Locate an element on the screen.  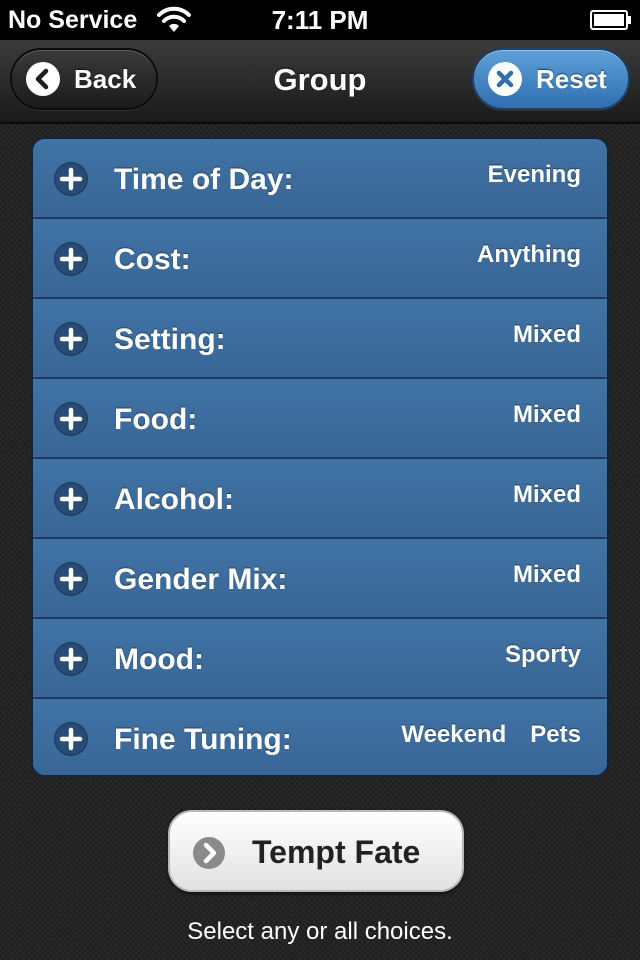
option-label: Gender Mix: is located at coordinates (201, 579).